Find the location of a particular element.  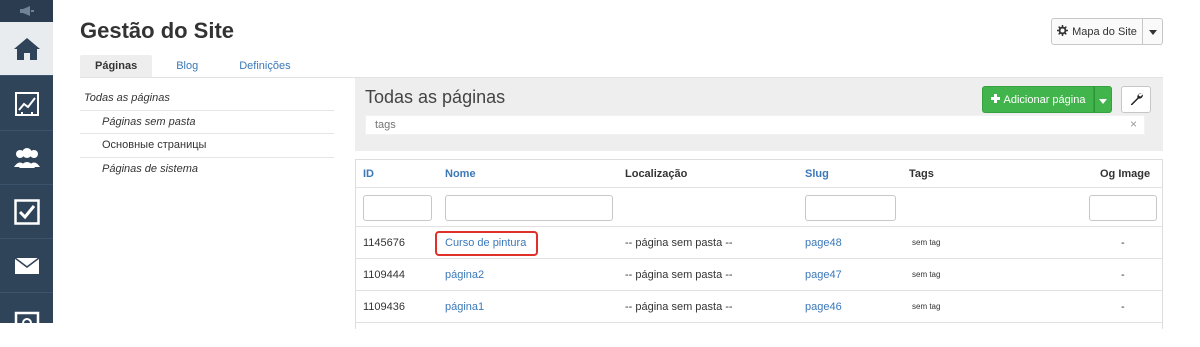

folder-all-pages: Todas as páginas is located at coordinates (207, 99).